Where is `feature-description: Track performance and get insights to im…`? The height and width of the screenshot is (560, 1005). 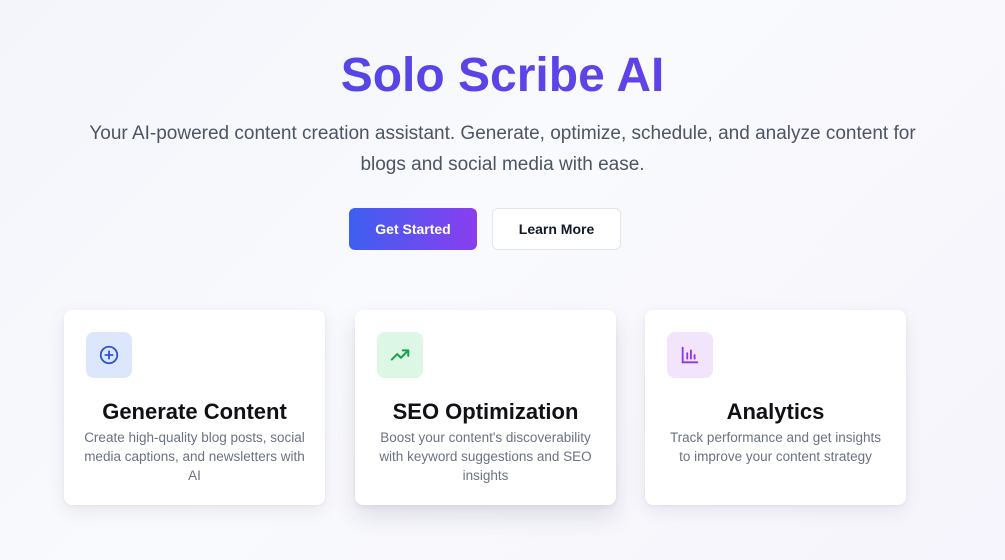
feature-description: Track performance and get insights to im… is located at coordinates (775, 447).